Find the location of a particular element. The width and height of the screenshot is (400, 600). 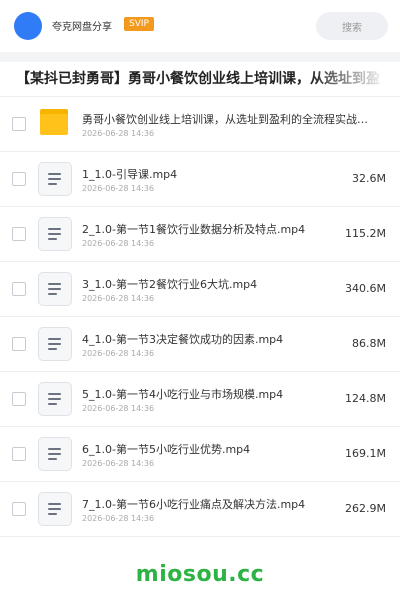

file-name: 6_1.0-第一节5小吃行业优势.mp4 is located at coordinates (166, 449).